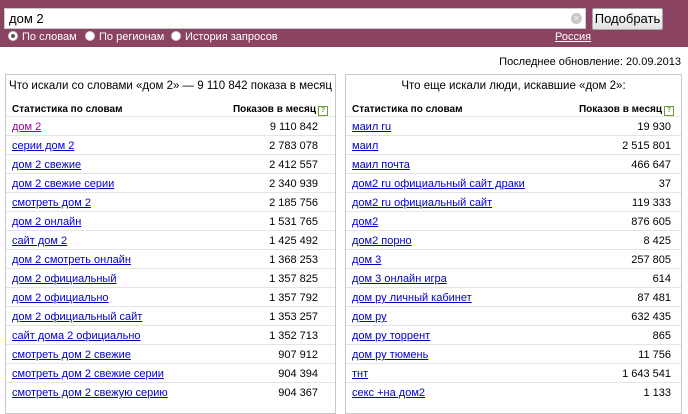 The width and height of the screenshot is (688, 414). Describe the element at coordinates (651, 317) in the screenshot. I see `impressions-count: 632 435` at that location.